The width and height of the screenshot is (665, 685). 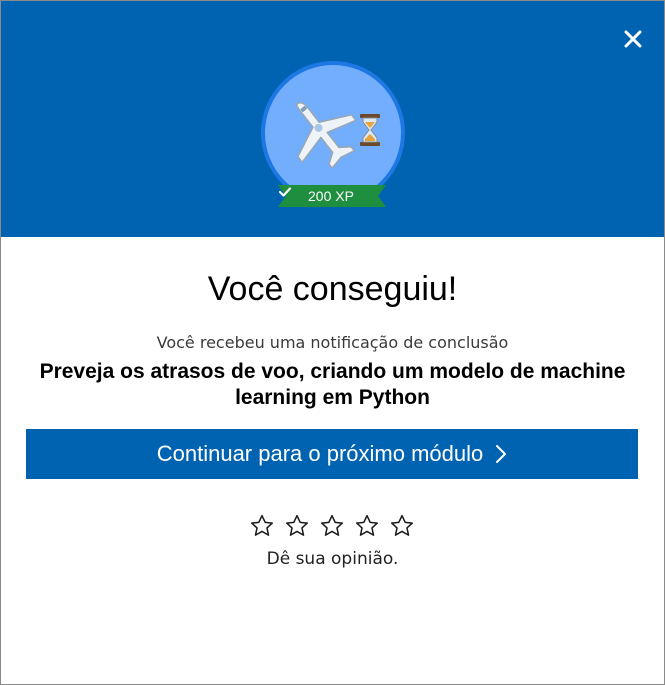 I want to click on star-rating, so click(x=333, y=528).